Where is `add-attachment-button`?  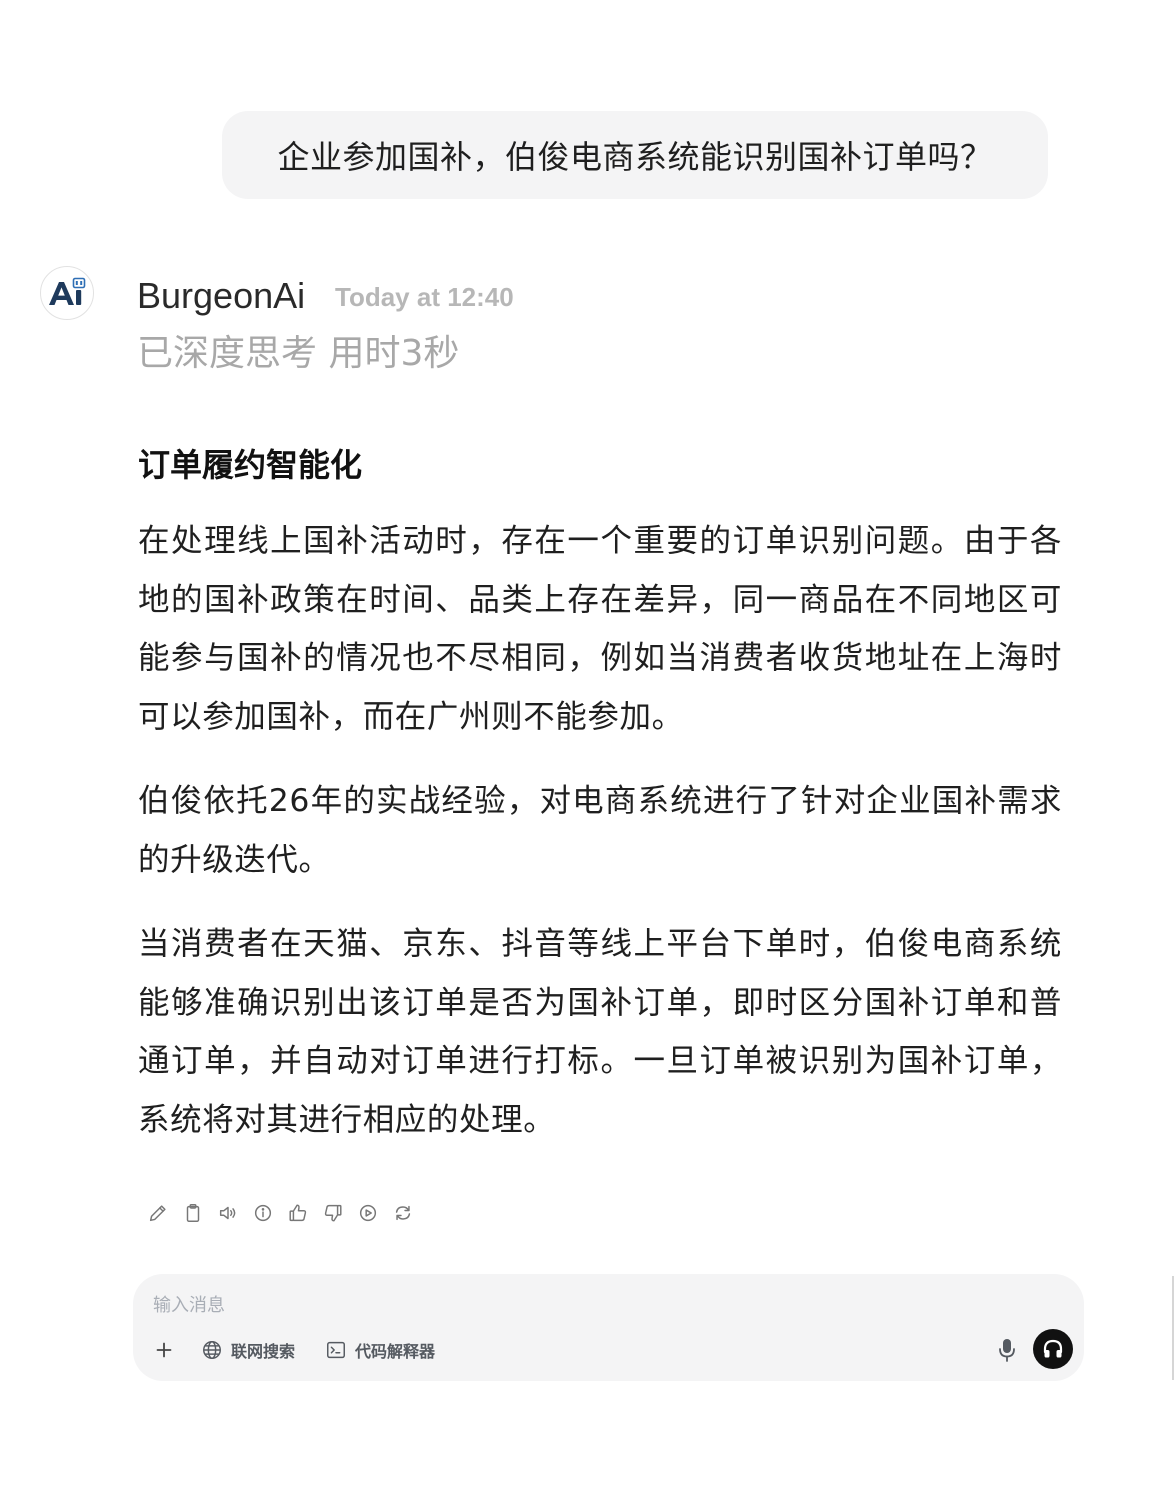
add-attachment-button is located at coordinates (164, 1350).